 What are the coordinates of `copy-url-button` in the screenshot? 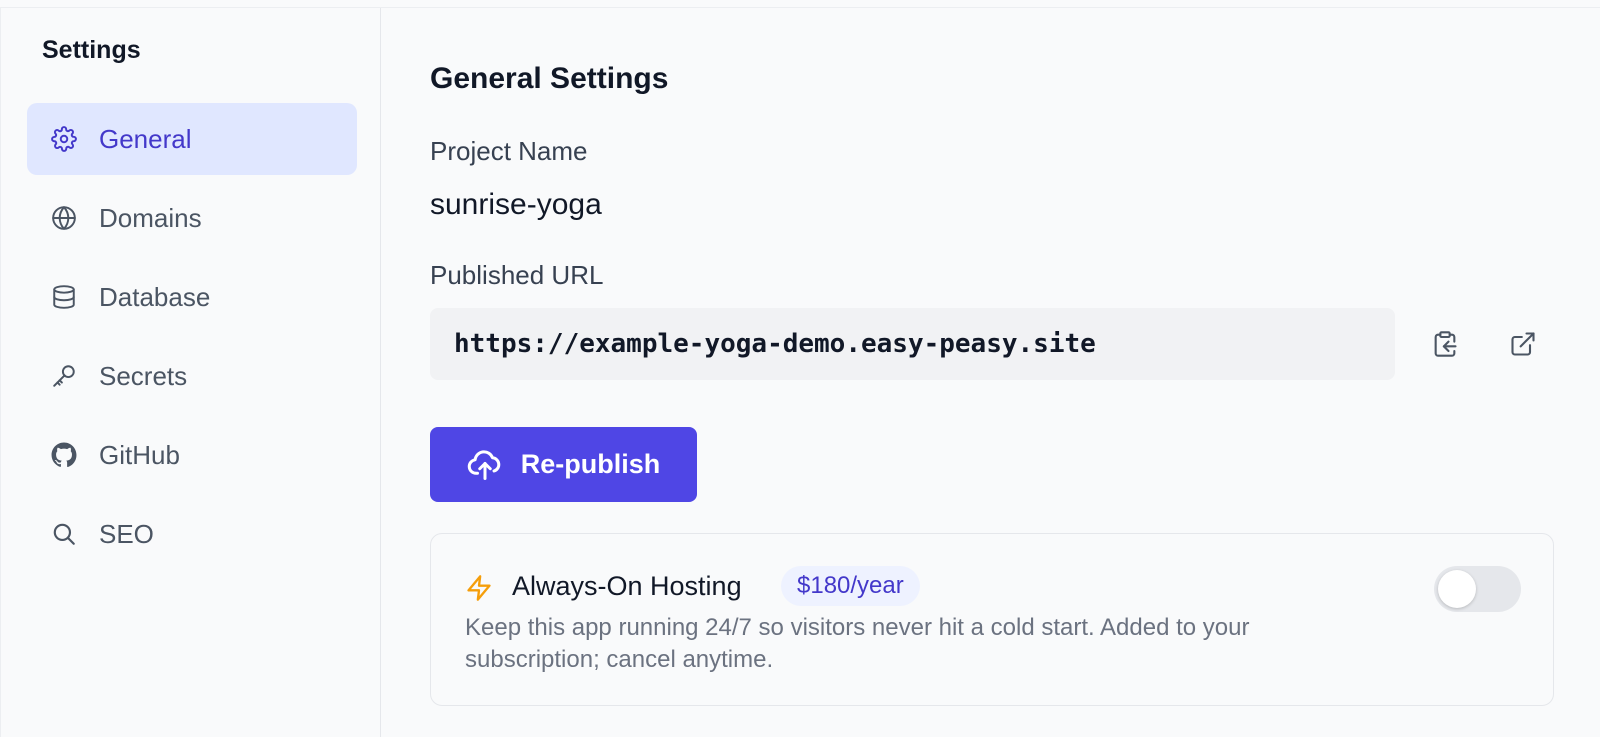 It's located at (1445, 344).